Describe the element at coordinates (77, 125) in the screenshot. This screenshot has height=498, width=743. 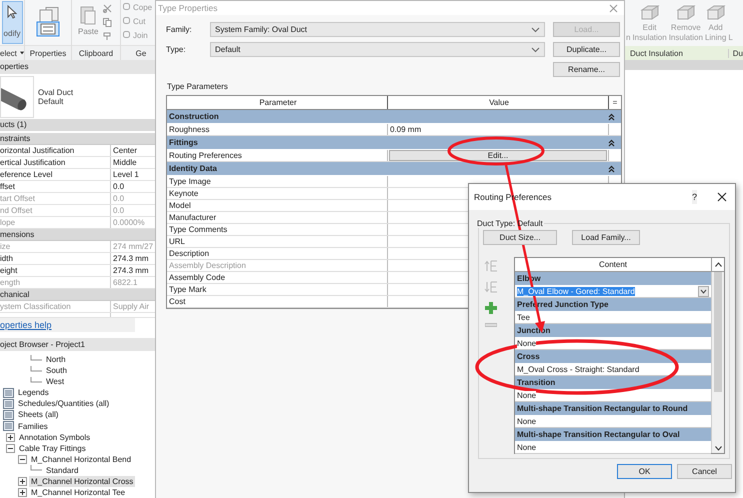
I see `instance-selector: ucts (1)` at that location.